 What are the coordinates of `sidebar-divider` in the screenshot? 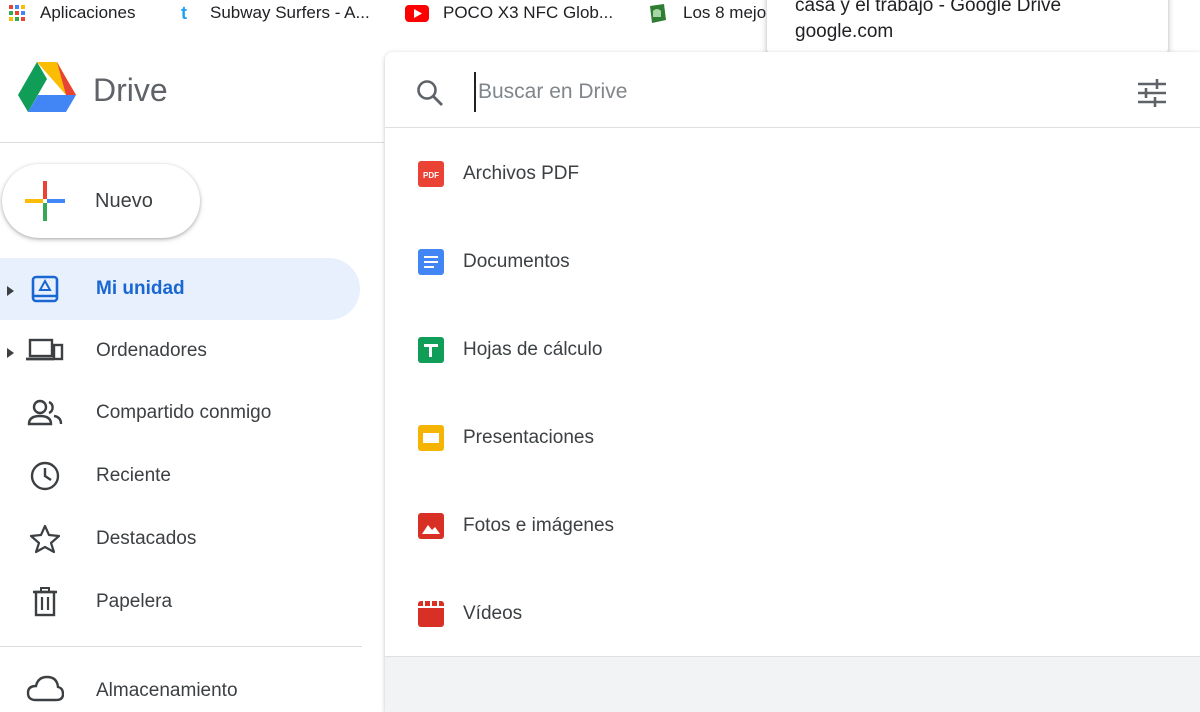 It's located at (181, 646).